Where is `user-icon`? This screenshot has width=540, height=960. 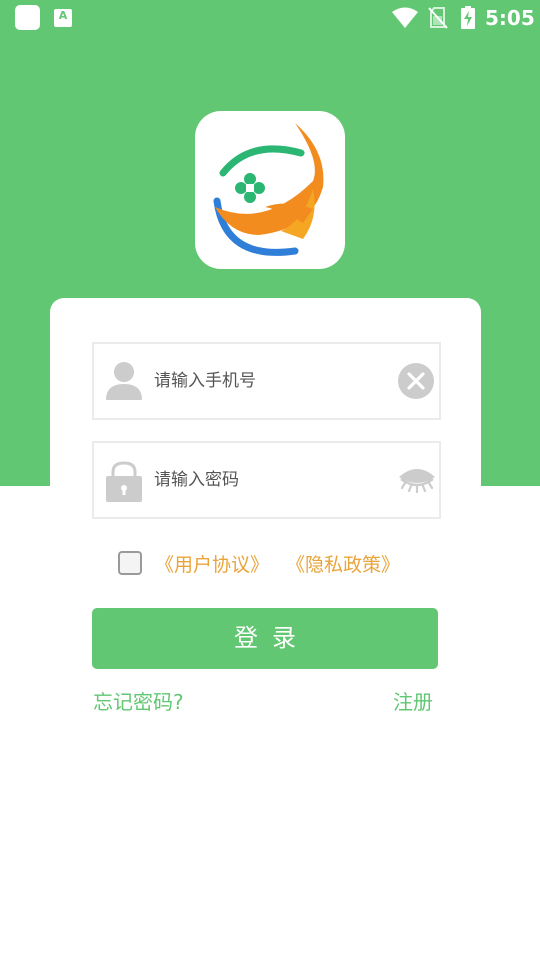 user-icon is located at coordinates (124, 381).